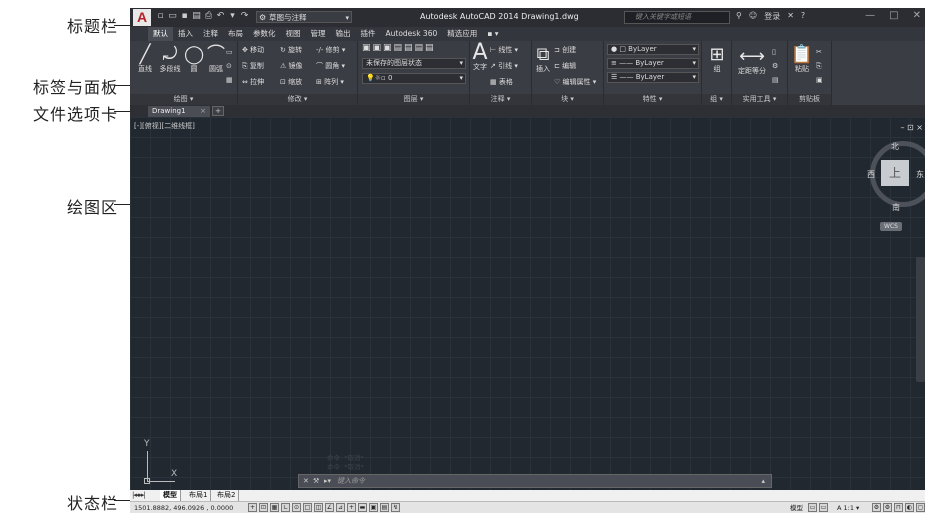 The image size is (925, 514). What do you see at coordinates (362, 507) in the screenshot?
I see `lineweight-toggle-icon: ▬` at bounding box center [362, 507].